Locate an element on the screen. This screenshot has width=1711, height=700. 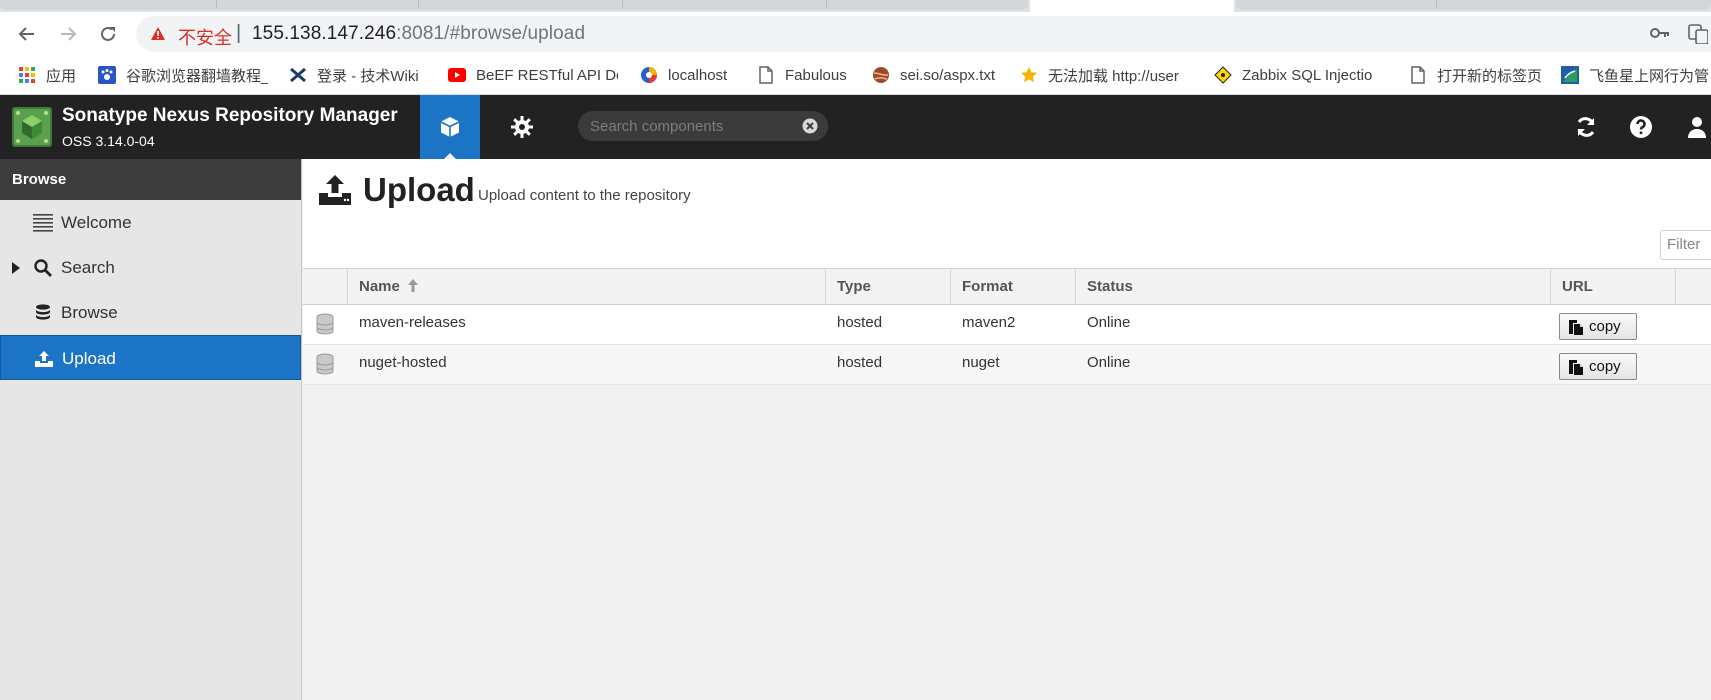
sidebar-item-label: Welcome is located at coordinates (96, 222).